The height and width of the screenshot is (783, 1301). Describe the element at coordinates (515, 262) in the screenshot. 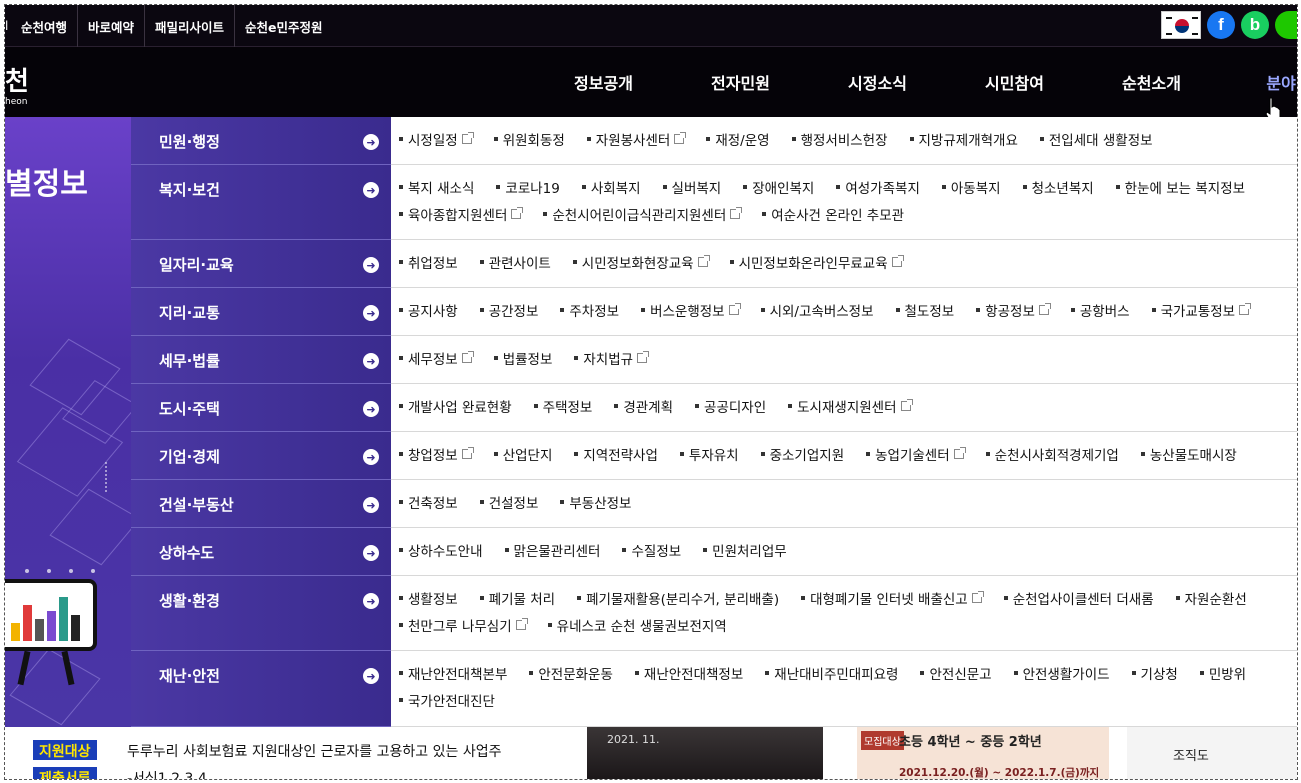

I see `menu-link: 관련사이트` at that location.